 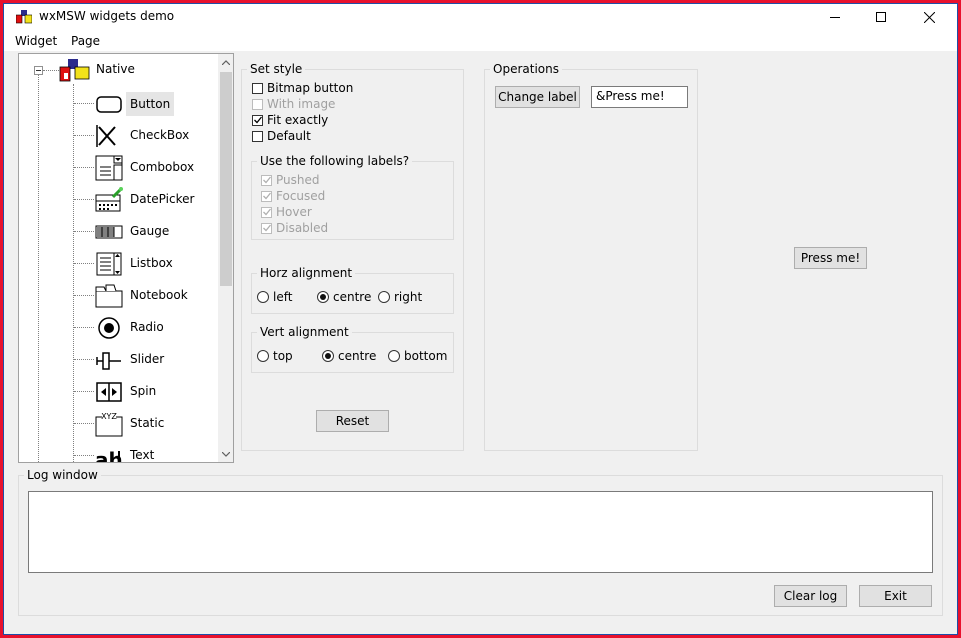 I want to click on tree-item-gauge: Gauge, so click(x=156, y=232).